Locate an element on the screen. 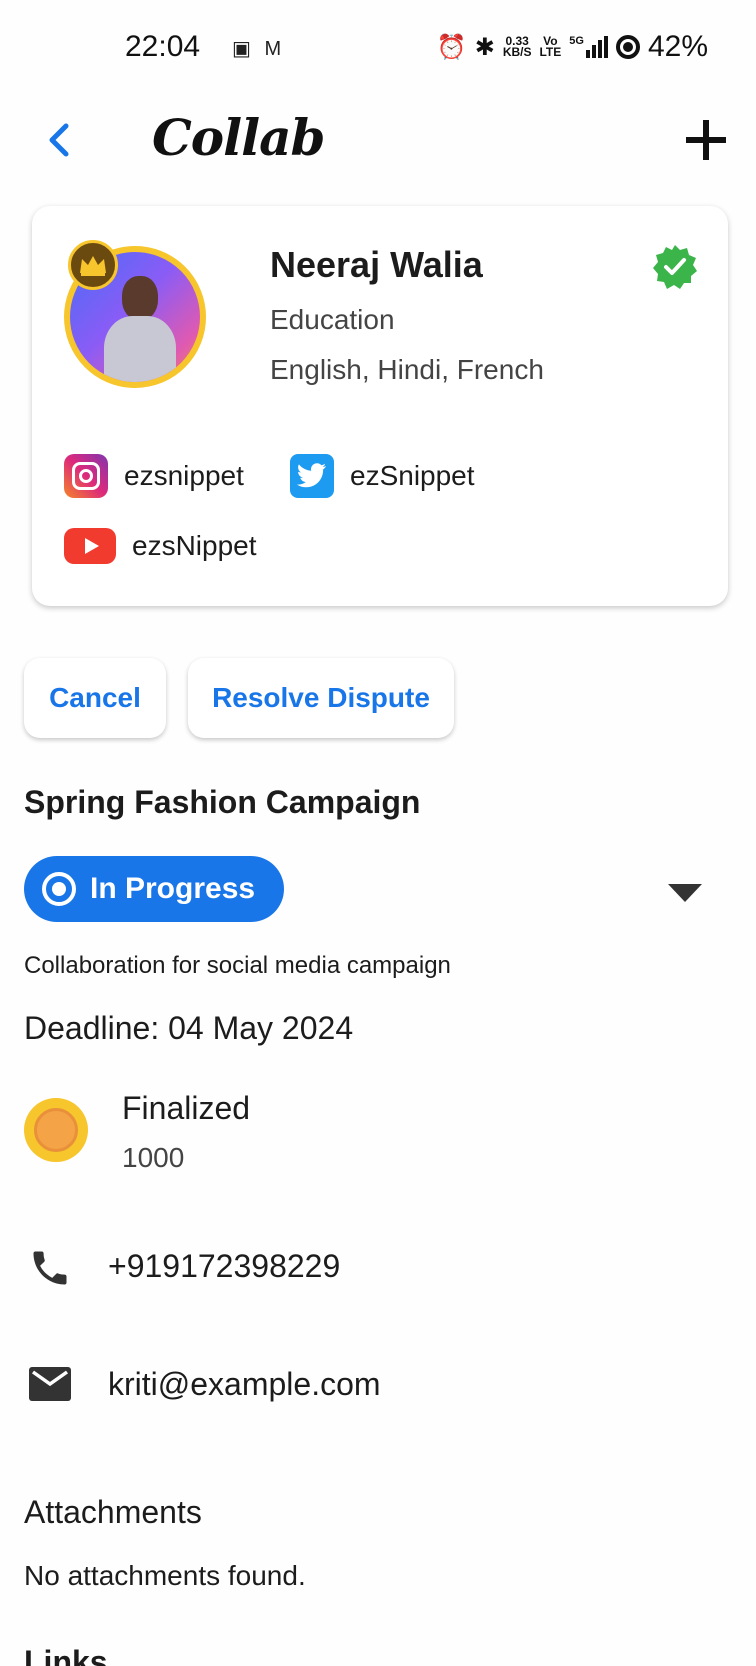 The image size is (756, 1666). social-instagram: ezsnippet is located at coordinates (154, 476).